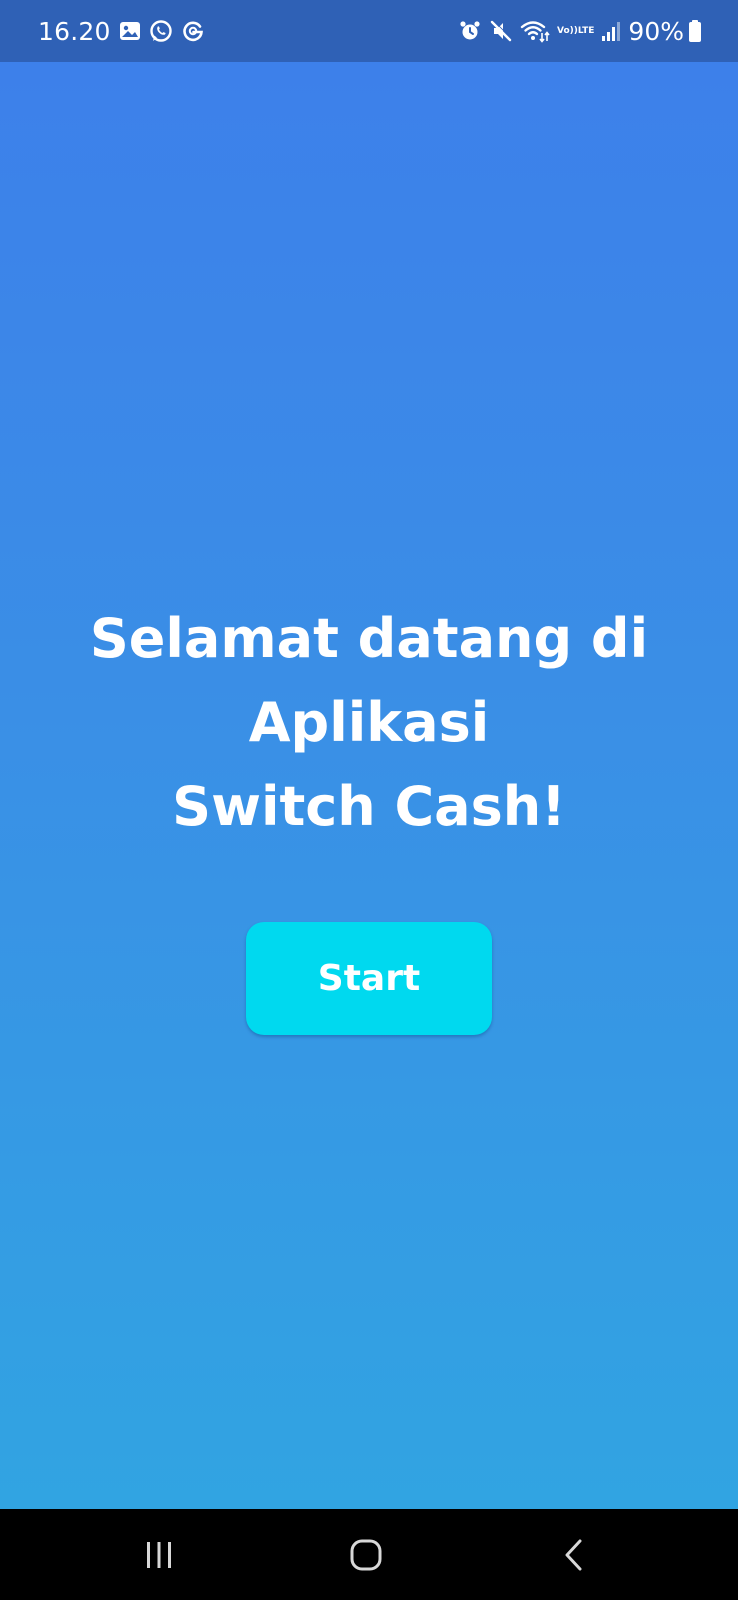  Describe the element at coordinates (470, 31) in the screenshot. I see `alarm-icon` at that location.